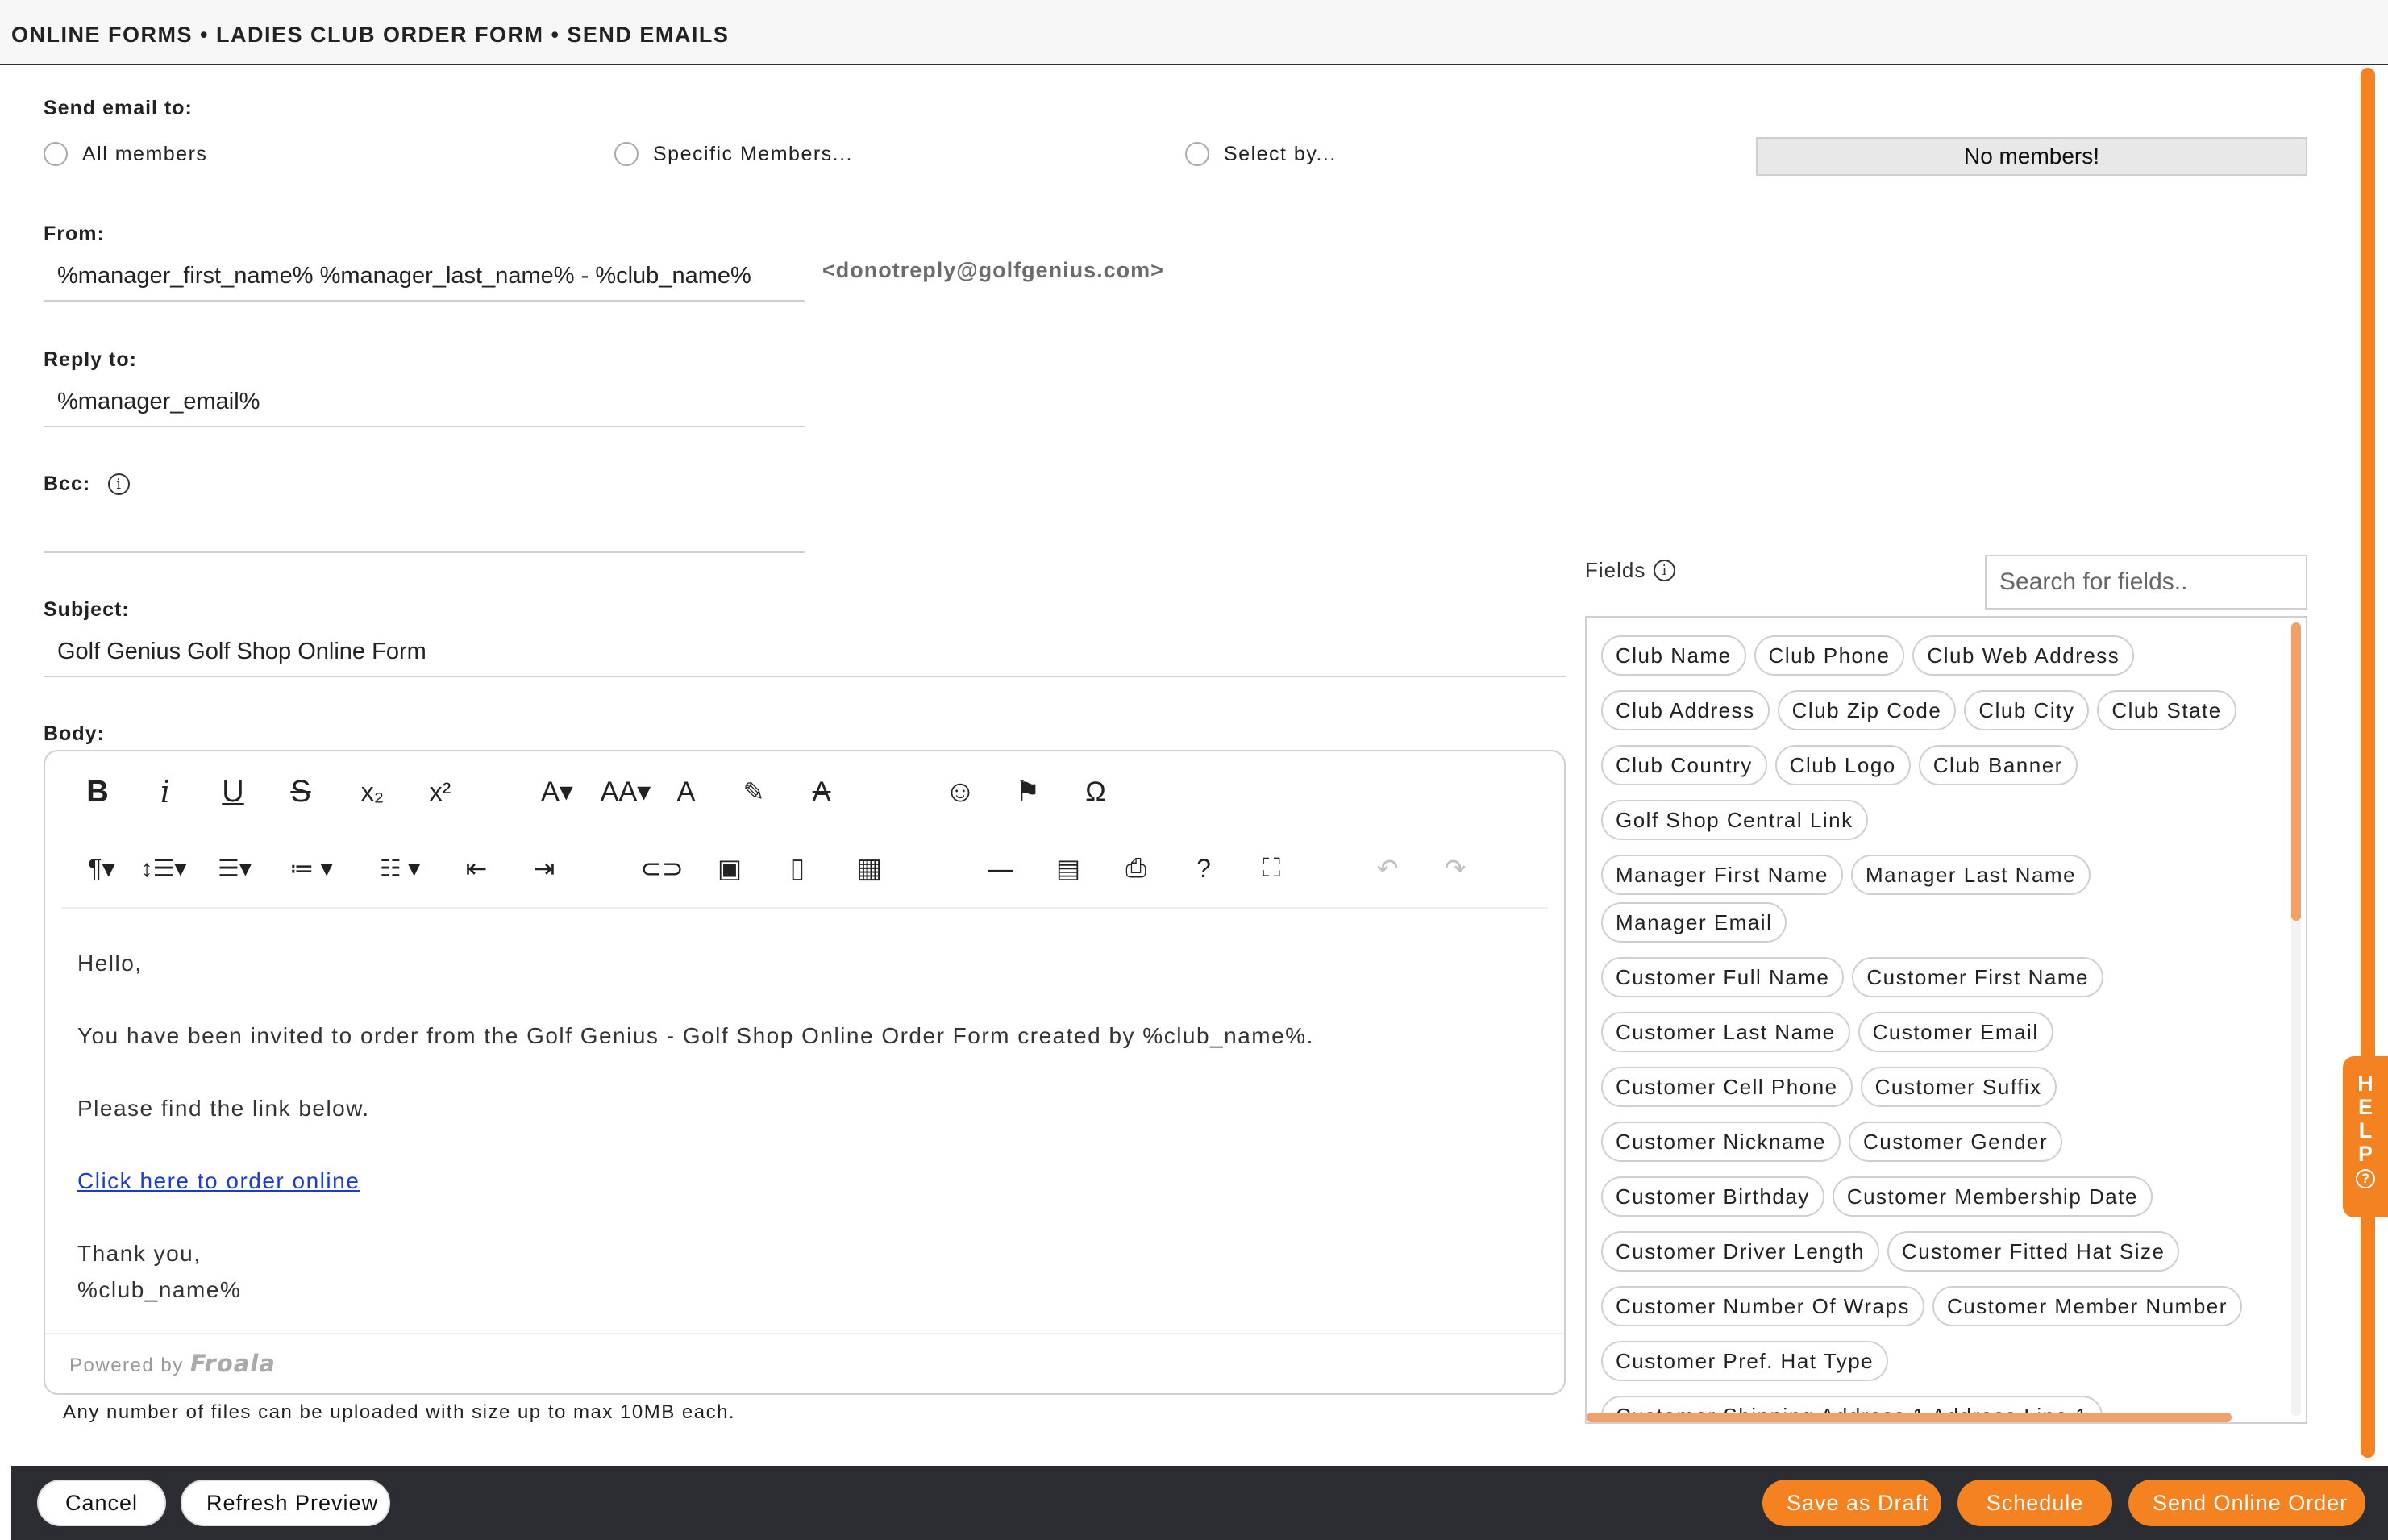 The width and height of the screenshot is (2388, 1540). What do you see at coordinates (372, 792) in the screenshot?
I see `subscript-icon: x₂` at bounding box center [372, 792].